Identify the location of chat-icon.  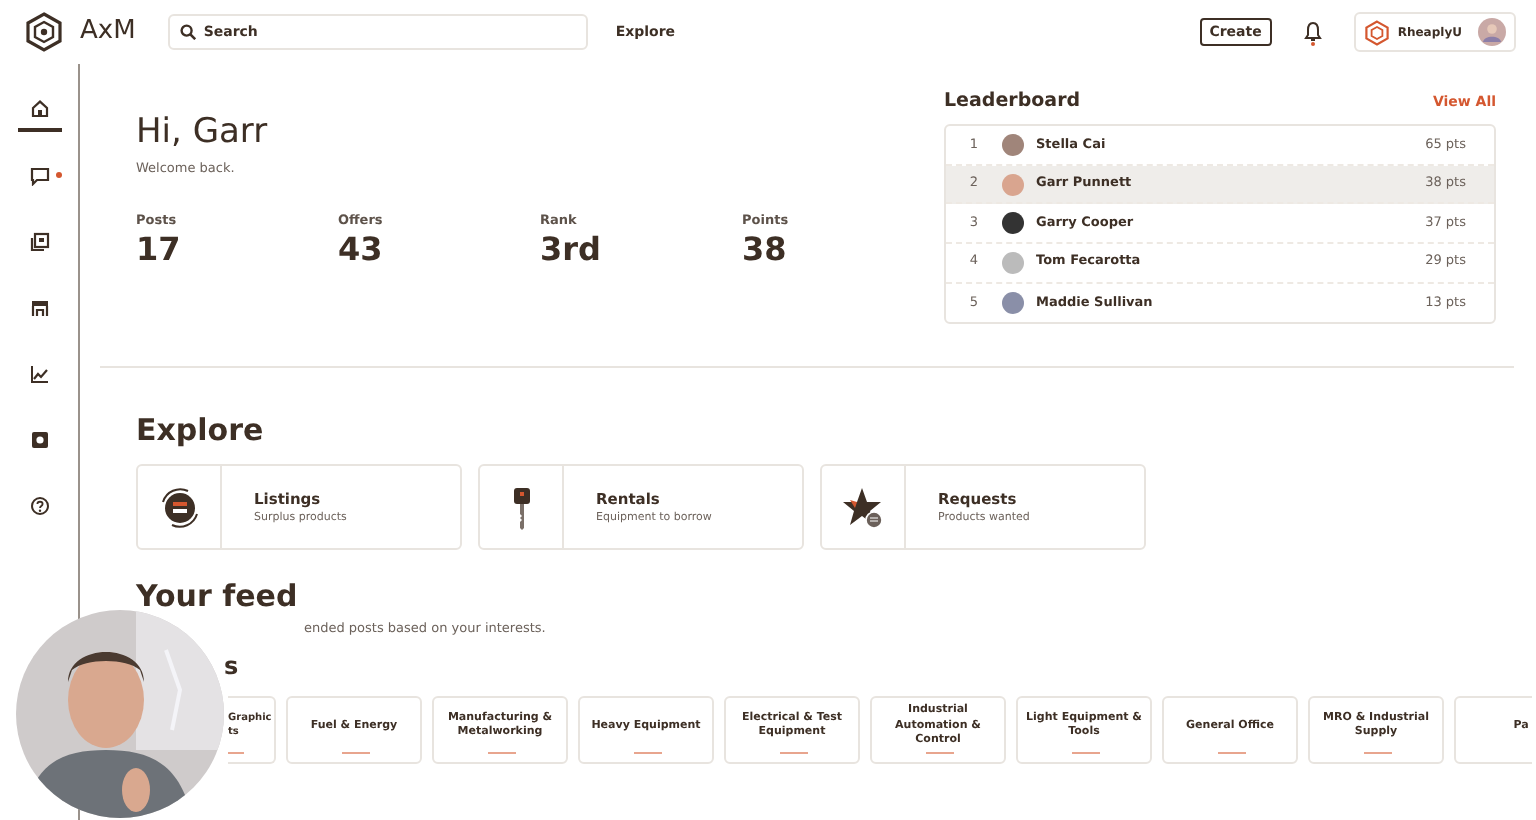
(39, 176).